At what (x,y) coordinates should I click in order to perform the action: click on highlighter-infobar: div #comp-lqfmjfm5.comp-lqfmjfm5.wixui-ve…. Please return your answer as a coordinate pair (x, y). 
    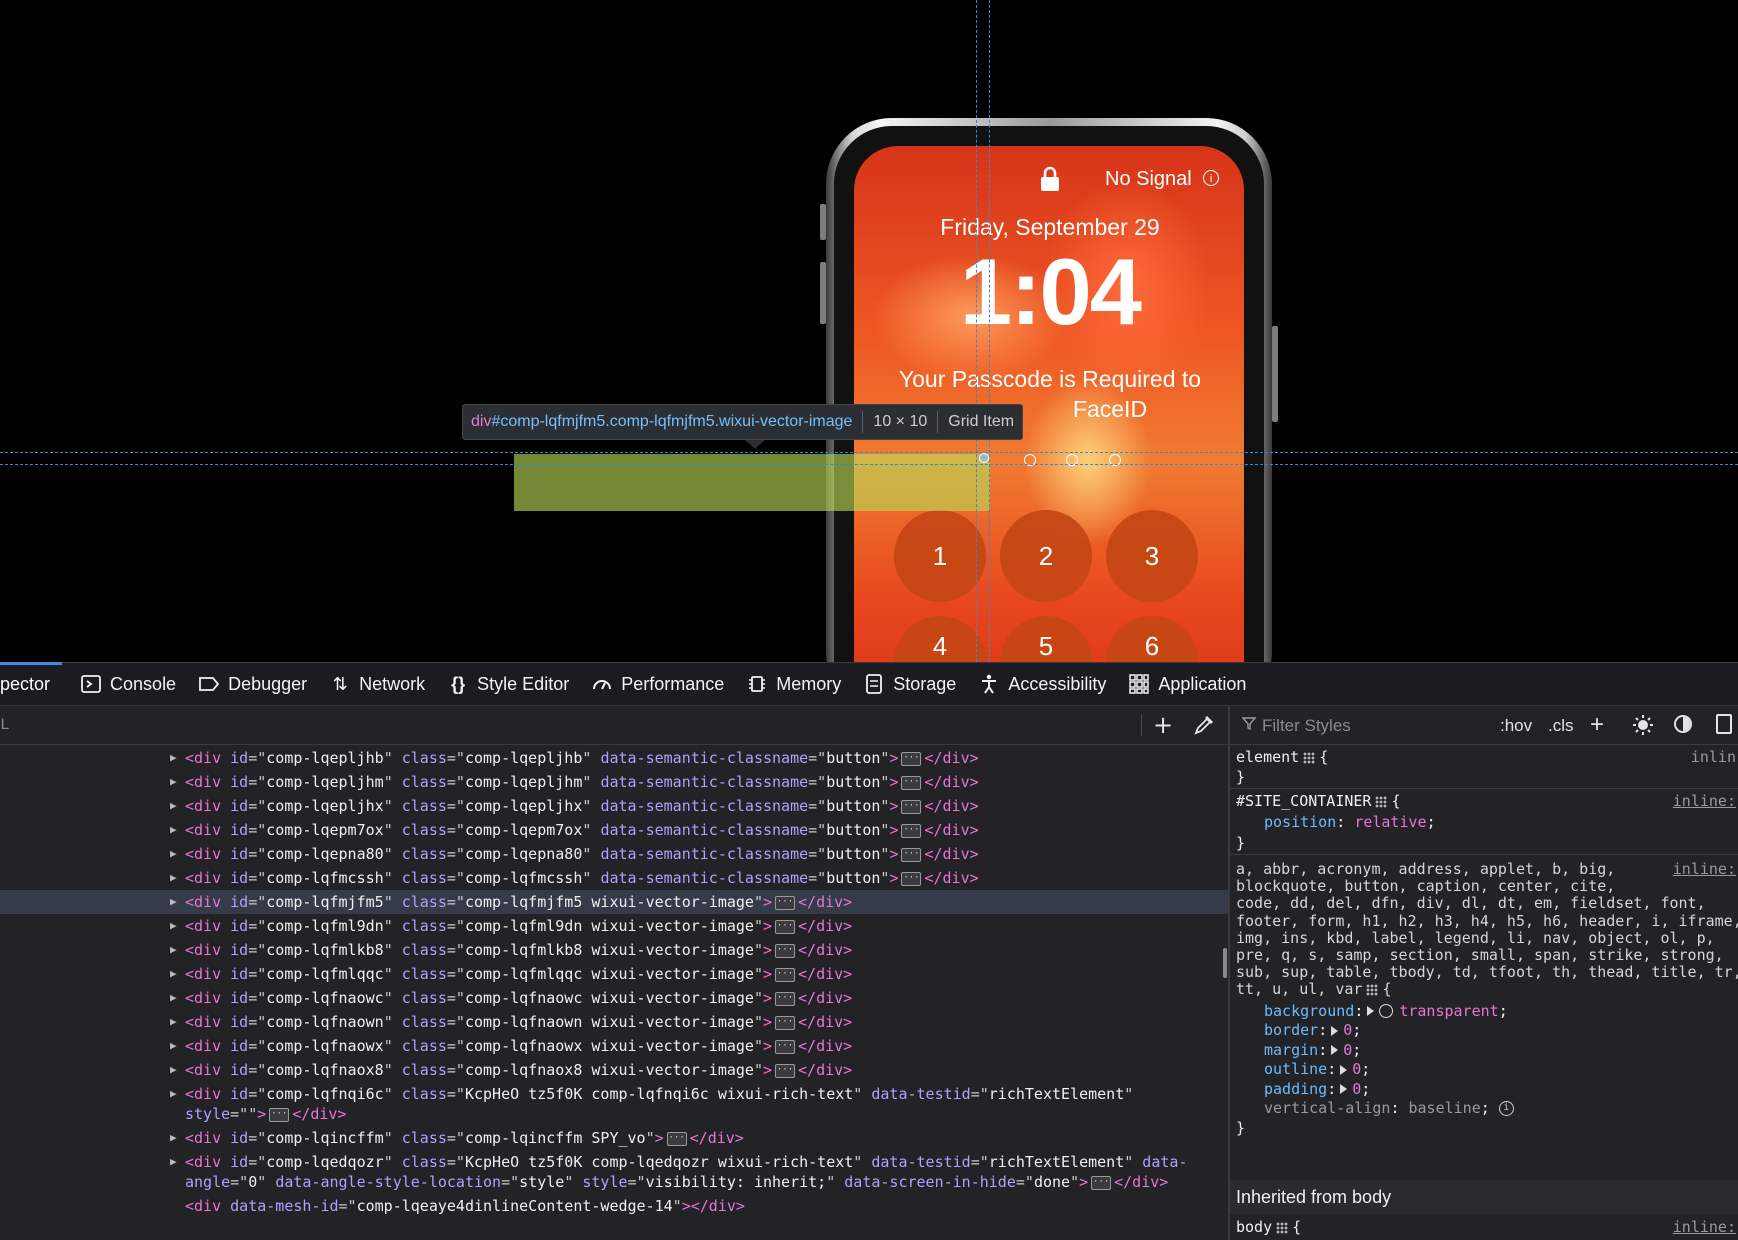
    Looking at the image, I should click on (743, 422).